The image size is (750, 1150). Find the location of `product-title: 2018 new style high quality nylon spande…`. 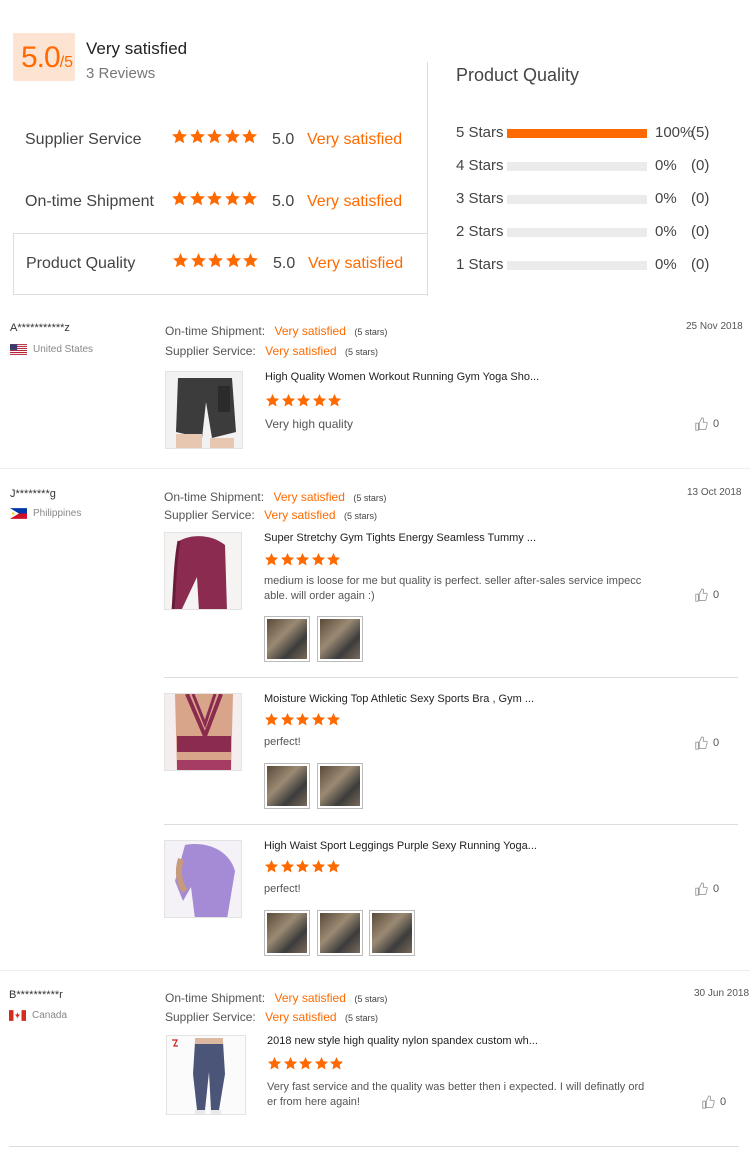

product-title: 2018 new style high quality nylon spande… is located at coordinates (402, 1041).